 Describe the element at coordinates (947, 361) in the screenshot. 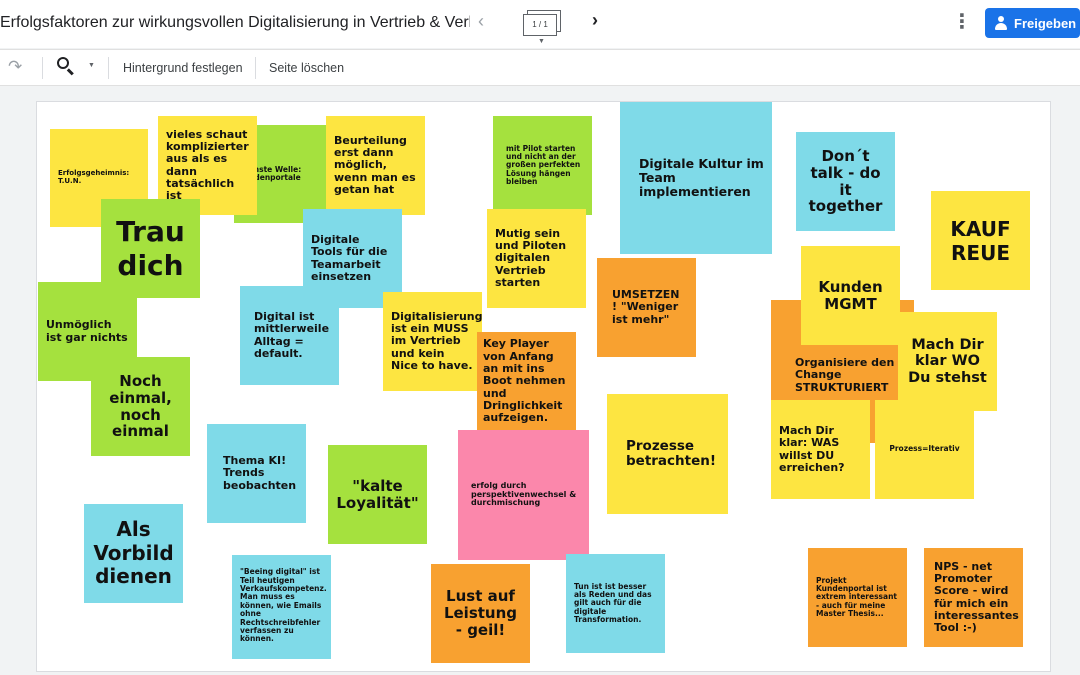

I see `sticky-note: Mach Dir klar WO Du stehst` at that location.